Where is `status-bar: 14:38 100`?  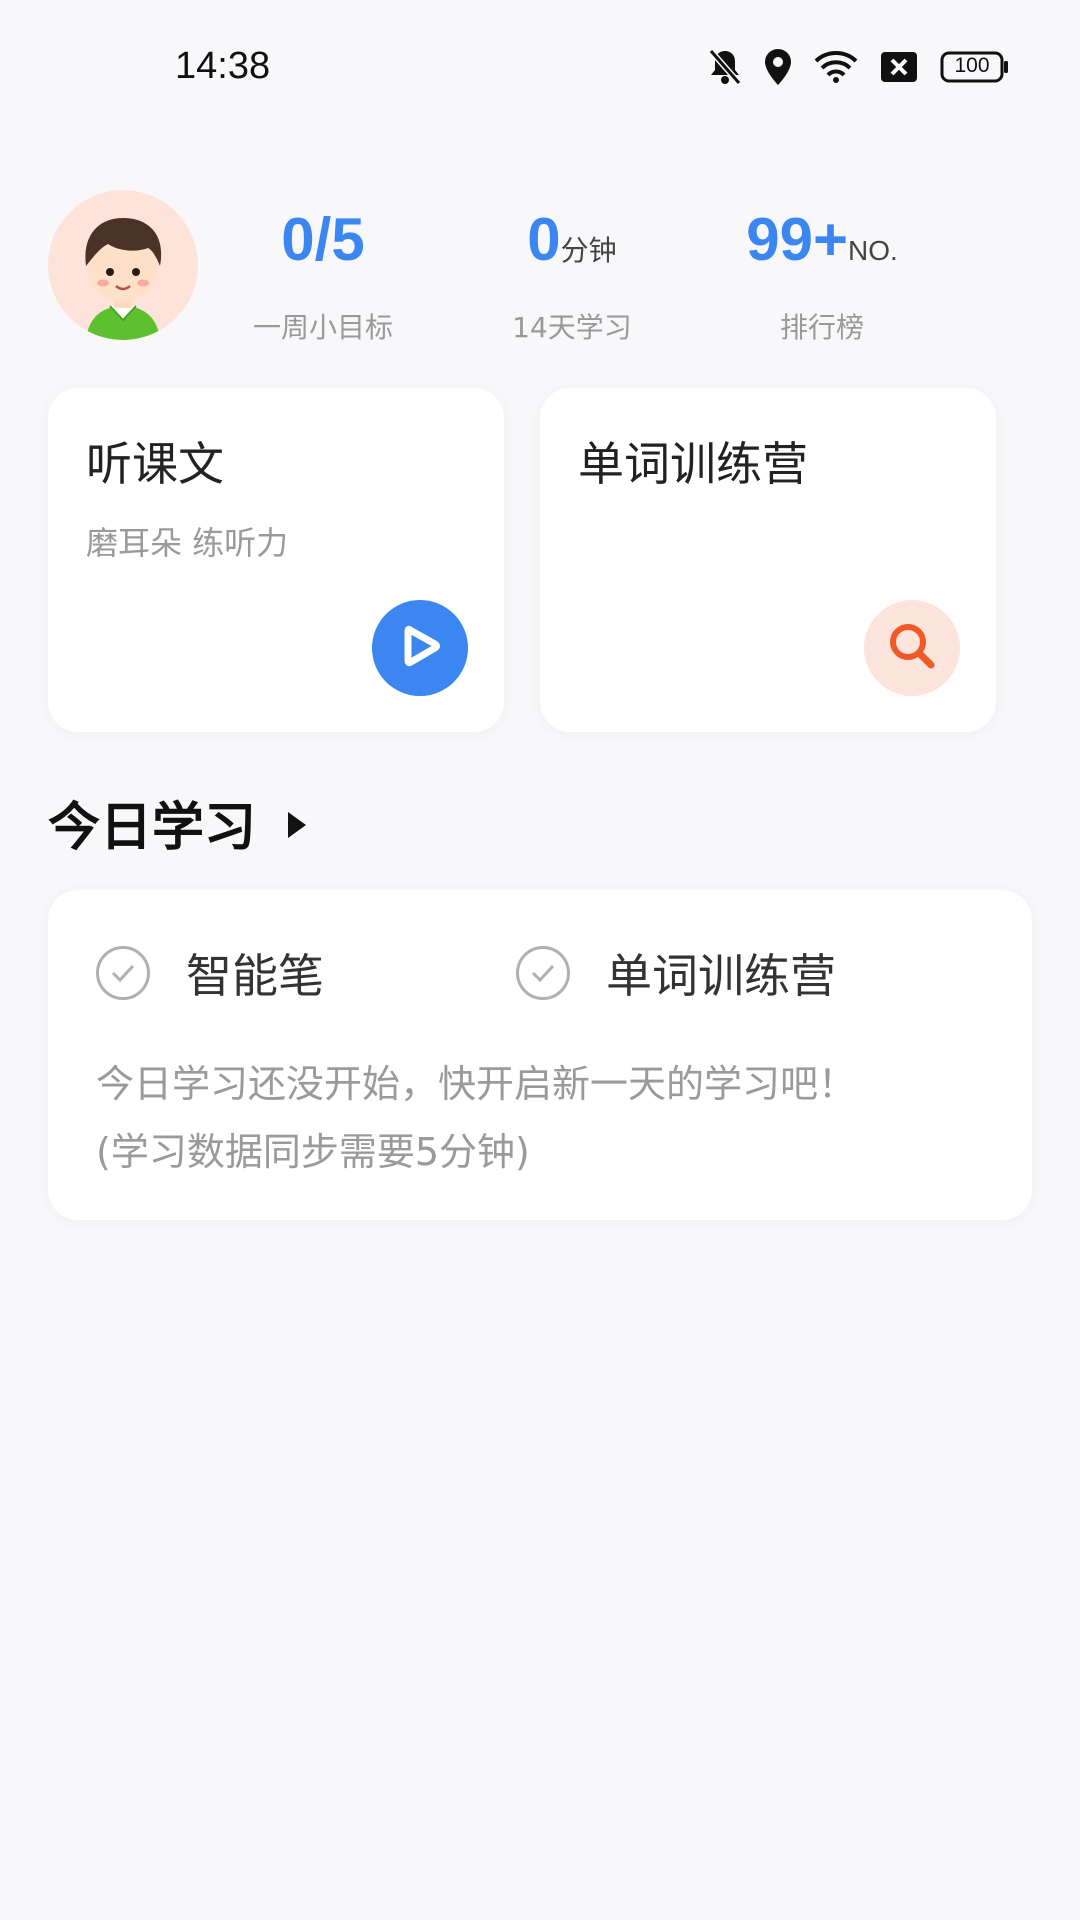
status-bar: 14:38 100 is located at coordinates (540, 70).